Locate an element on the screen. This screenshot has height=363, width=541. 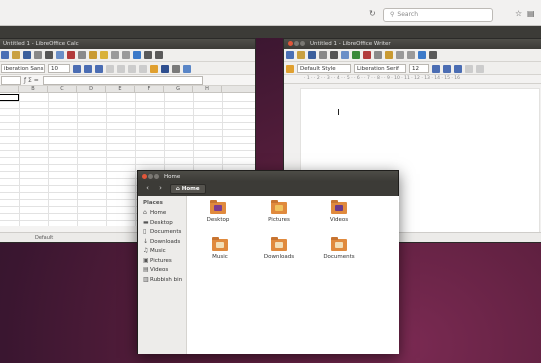
sort-icon is located at coordinates (148, 55).